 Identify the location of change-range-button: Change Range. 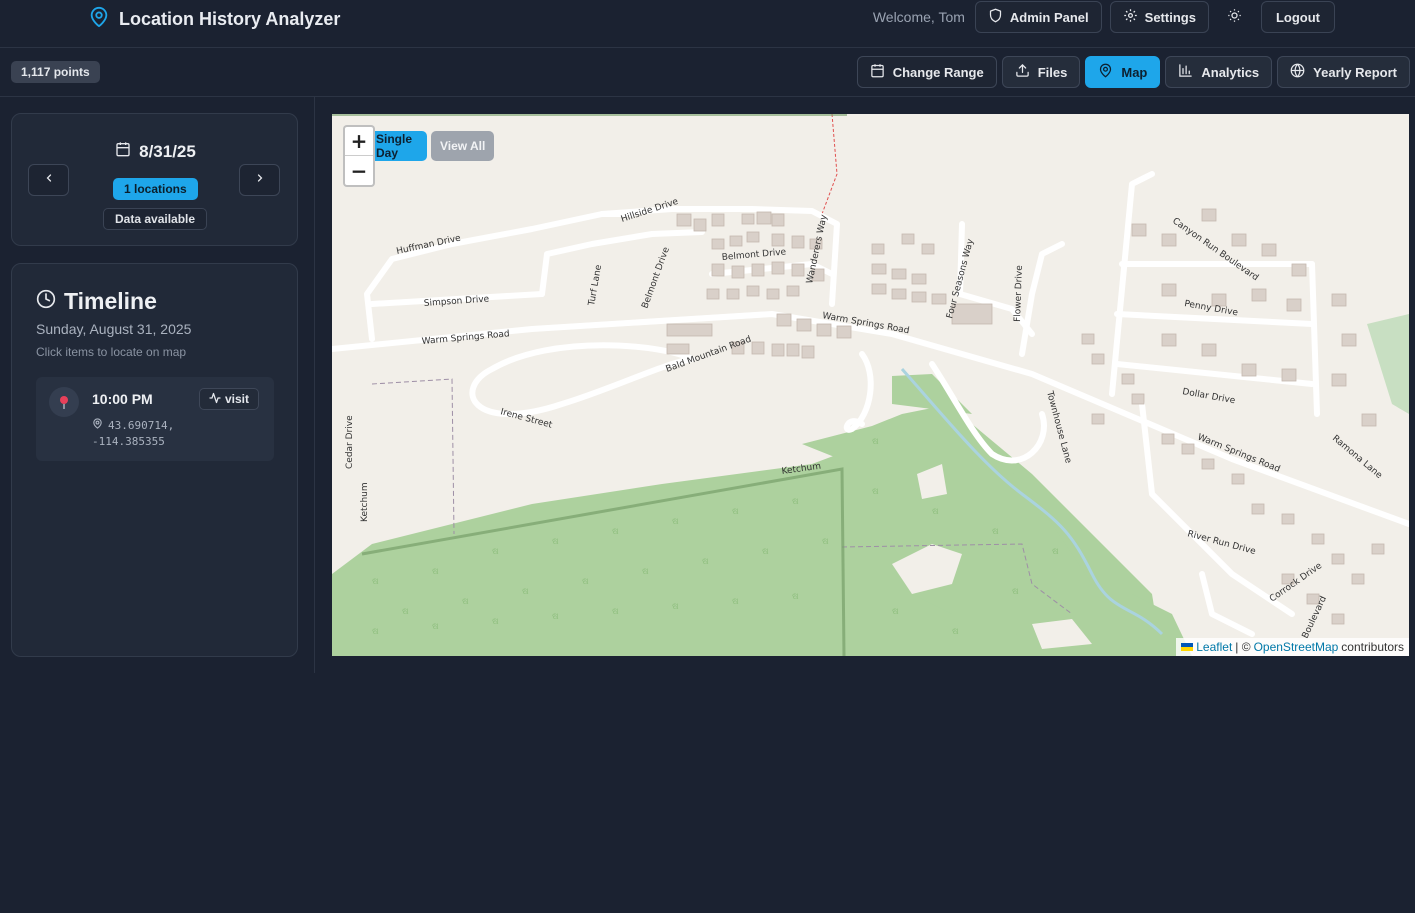
(926, 72).